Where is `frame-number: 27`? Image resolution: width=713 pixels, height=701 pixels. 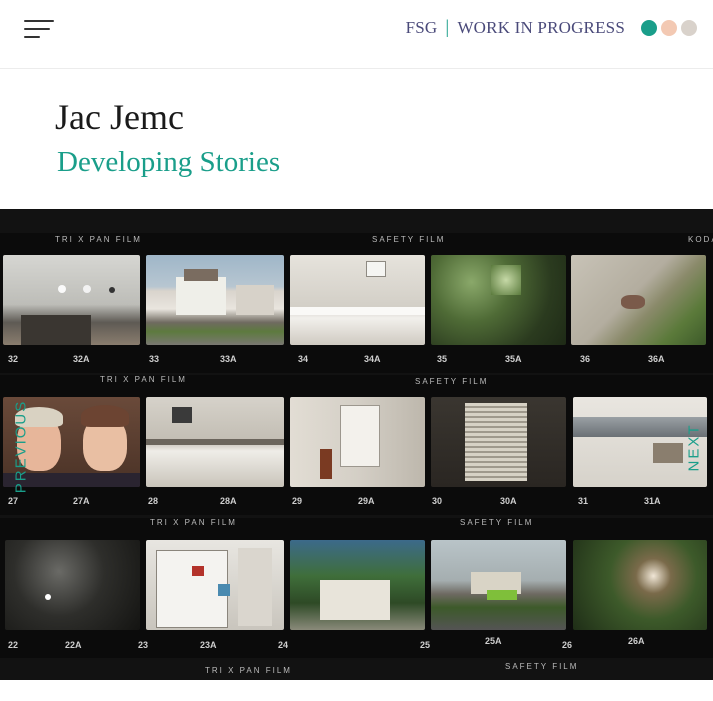 frame-number: 27 is located at coordinates (13, 501).